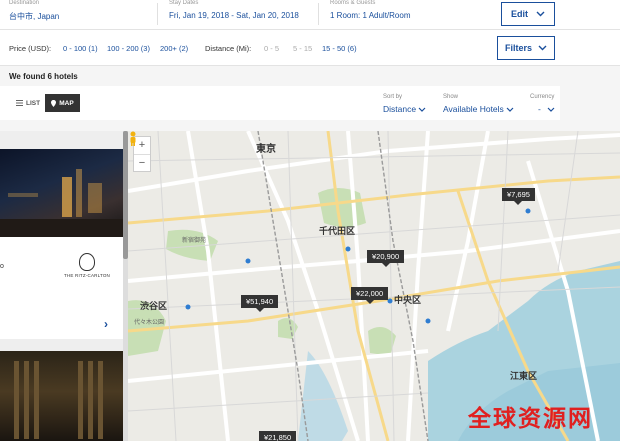 This screenshot has width=620, height=441. Describe the element at coordinates (174, 48) in the screenshot. I see `price-option-200-plus: 200+ (2)` at that location.